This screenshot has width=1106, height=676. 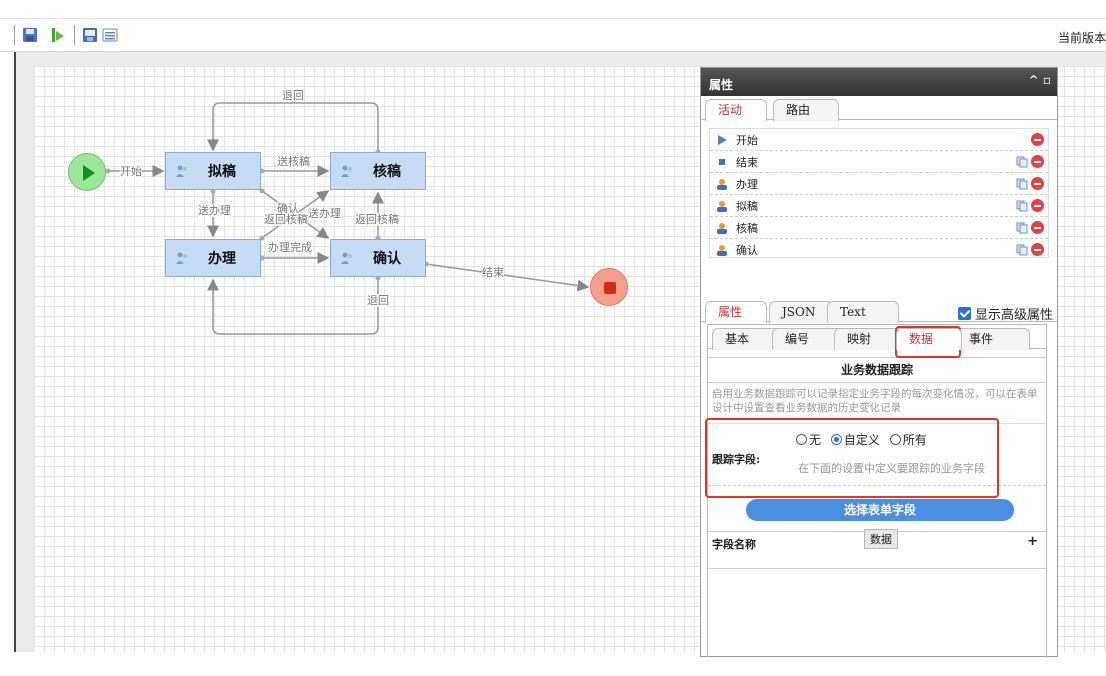 What do you see at coordinates (378, 300) in the screenshot?
I see `edge-label-back-bottom: 退回` at bounding box center [378, 300].